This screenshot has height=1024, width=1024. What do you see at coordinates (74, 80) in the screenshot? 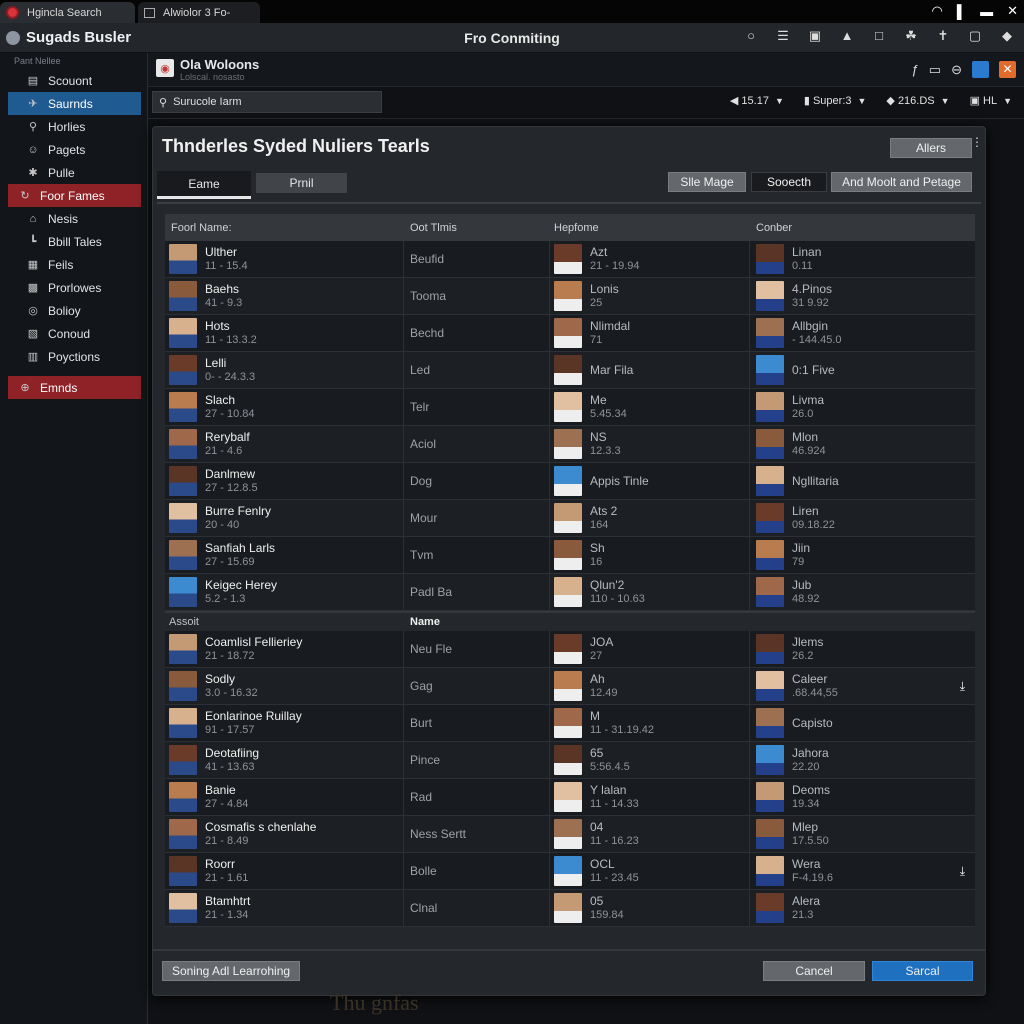
I see `sidebar-item-scouont: ▤ Scouont` at bounding box center [74, 80].